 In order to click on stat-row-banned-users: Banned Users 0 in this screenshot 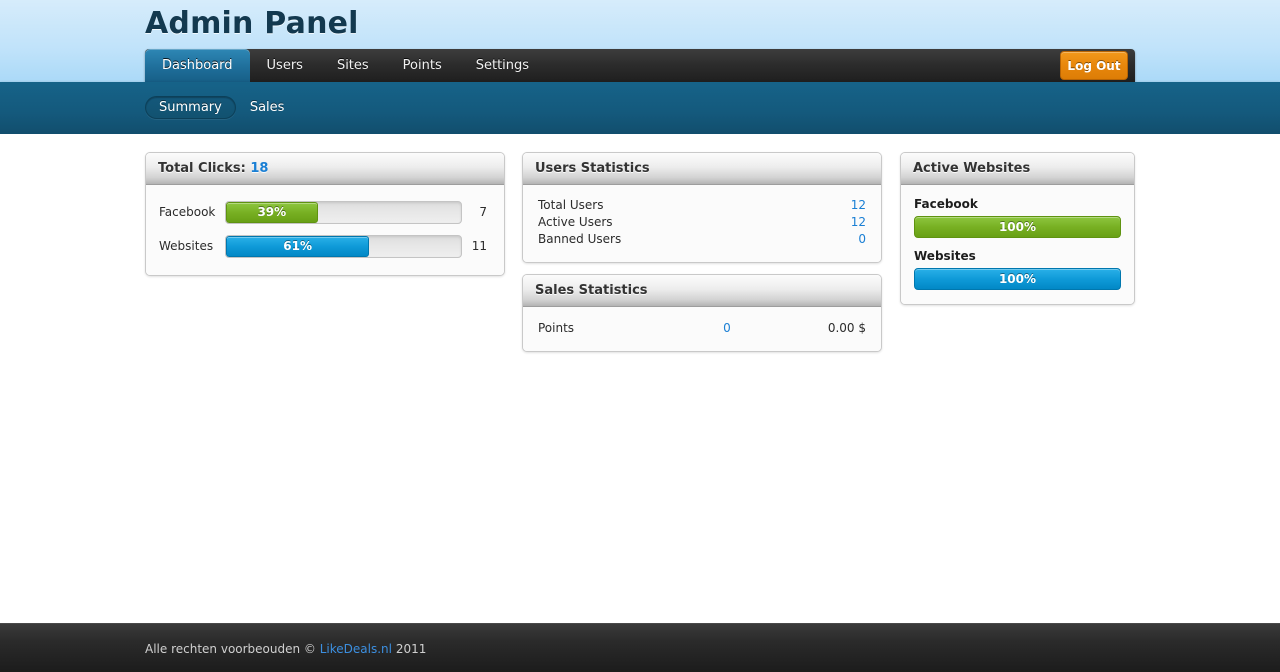, I will do `click(702, 239)`.